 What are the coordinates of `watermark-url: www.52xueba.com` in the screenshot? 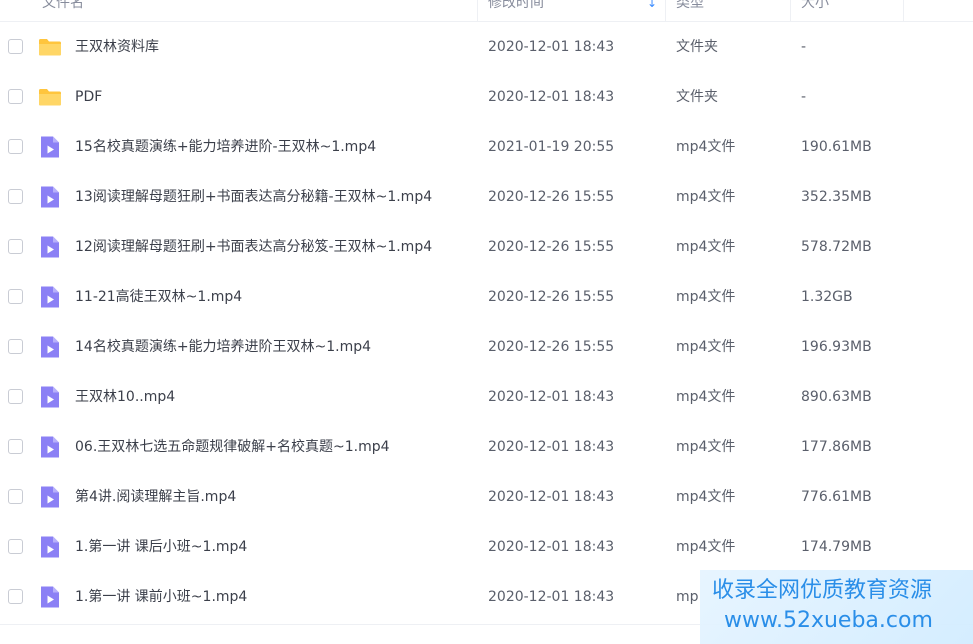 It's located at (828, 620).